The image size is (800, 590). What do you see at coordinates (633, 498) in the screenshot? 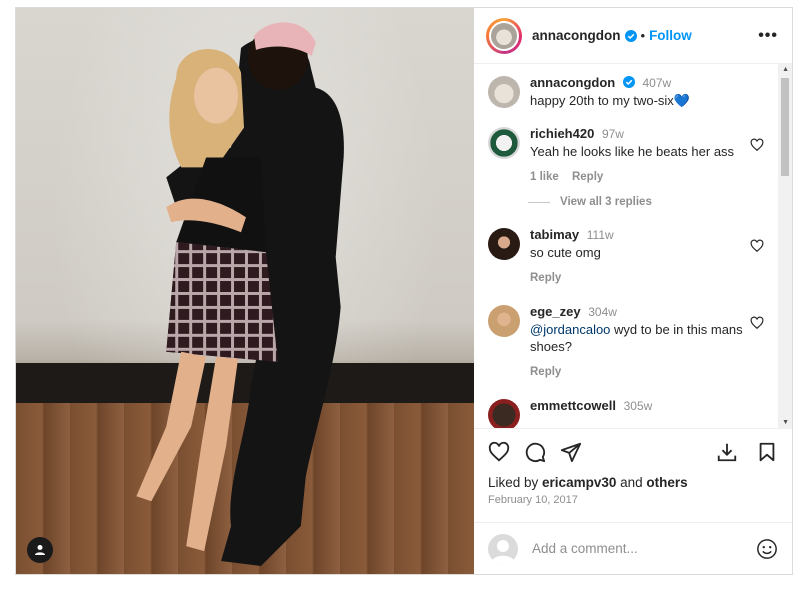
I see `post-date: February 10, 2017` at bounding box center [633, 498].